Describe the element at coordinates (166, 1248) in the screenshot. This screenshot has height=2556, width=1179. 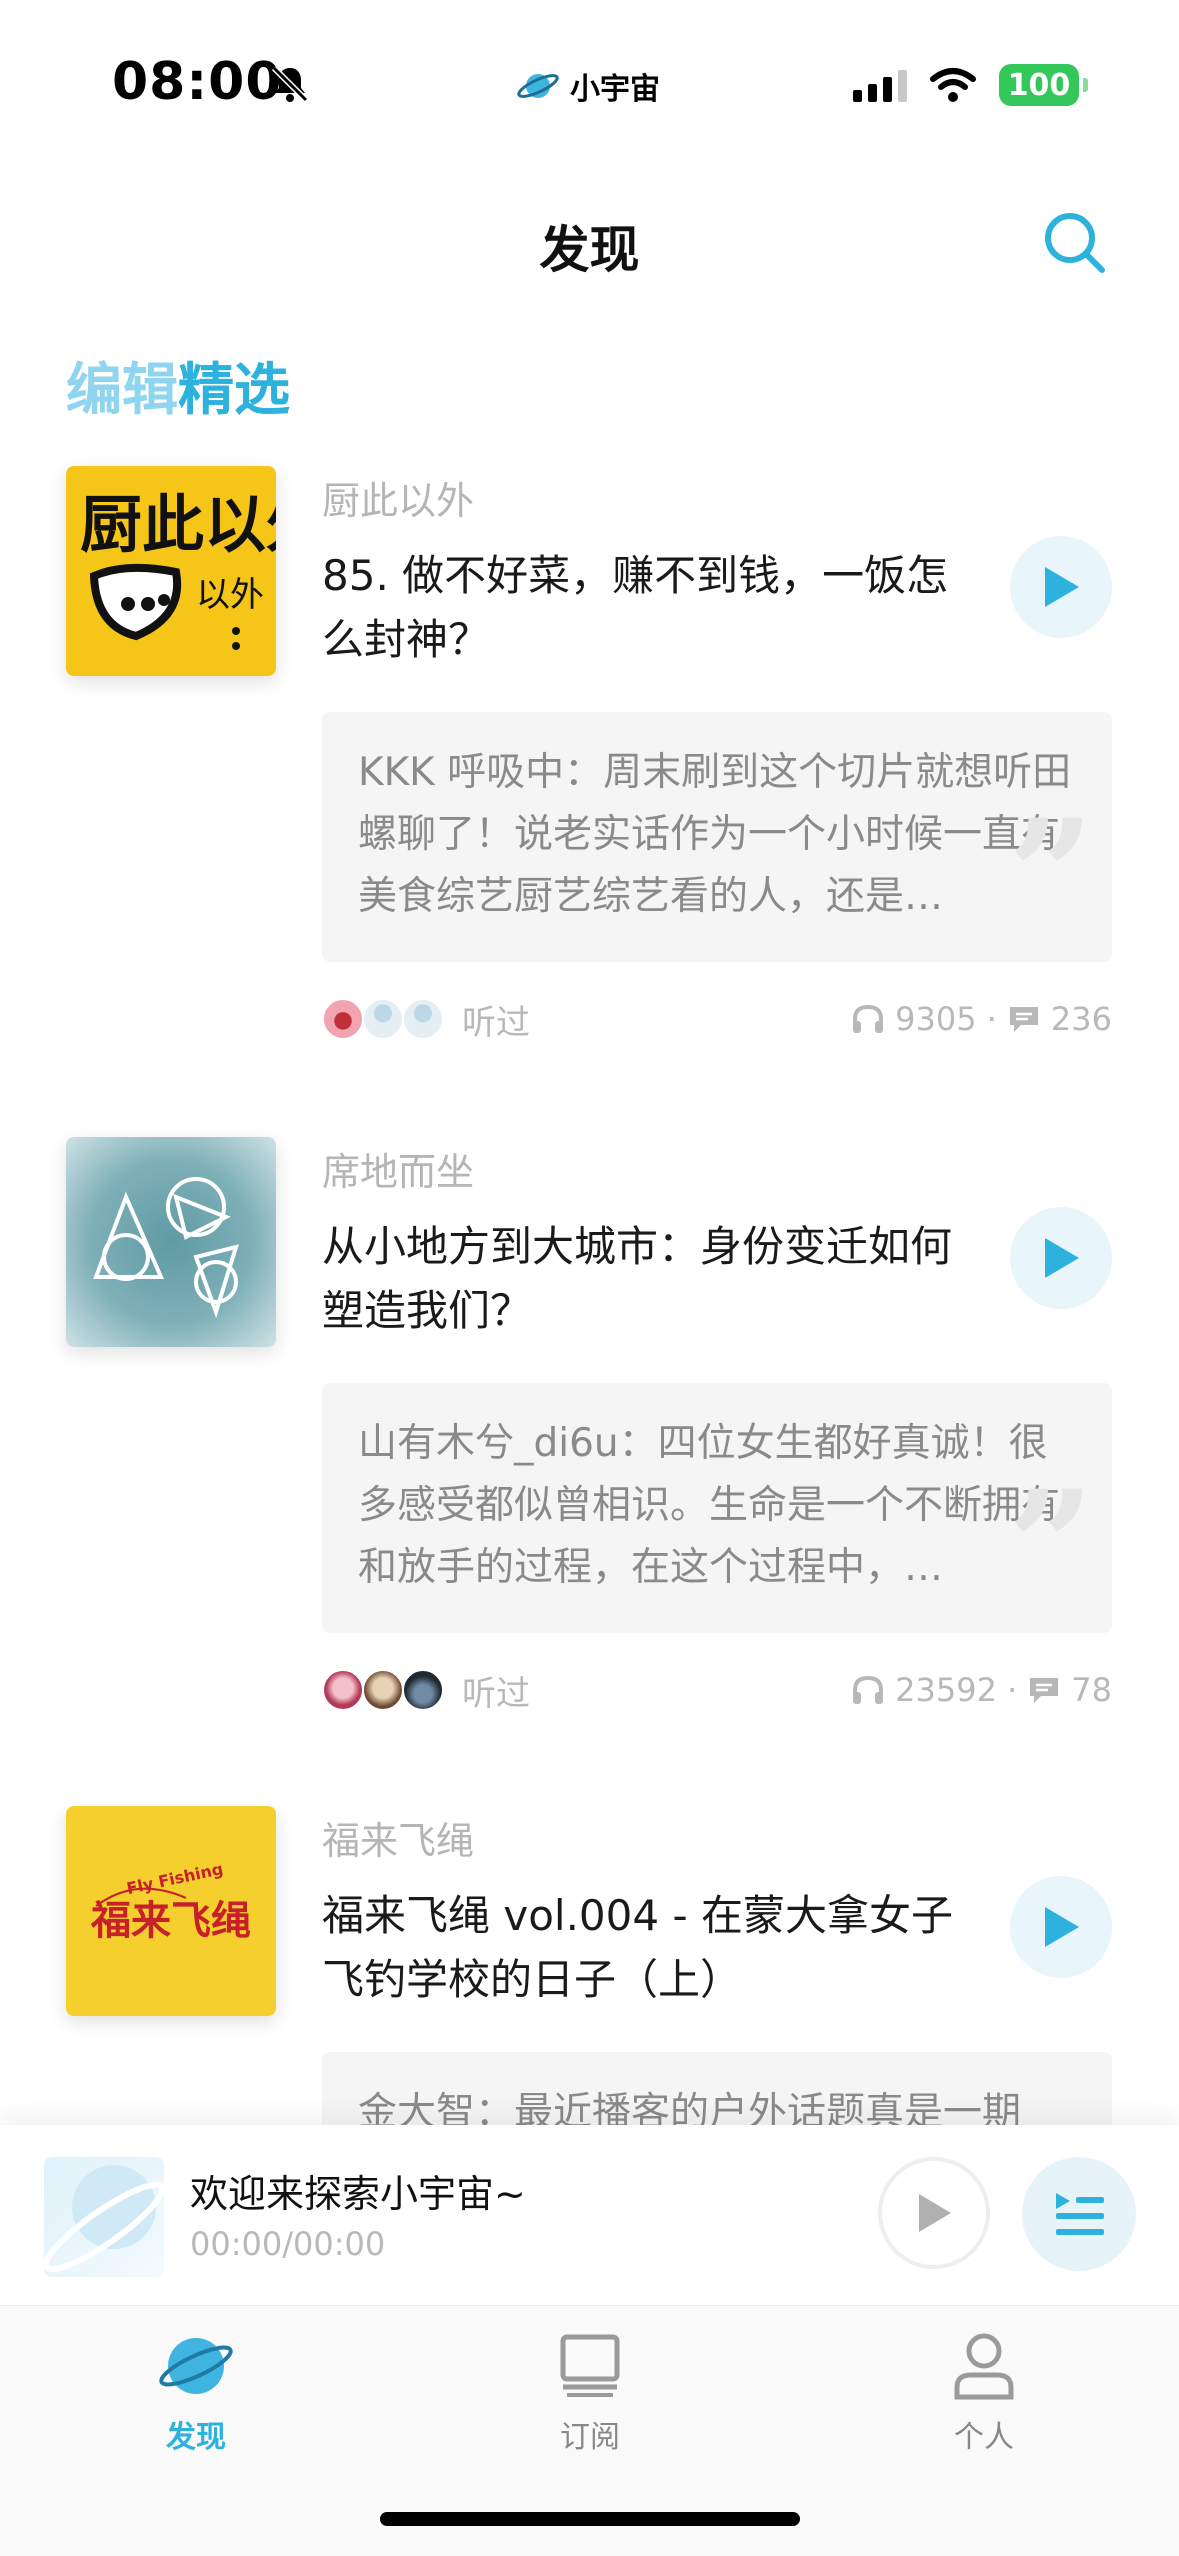
I see `cover-art` at that location.